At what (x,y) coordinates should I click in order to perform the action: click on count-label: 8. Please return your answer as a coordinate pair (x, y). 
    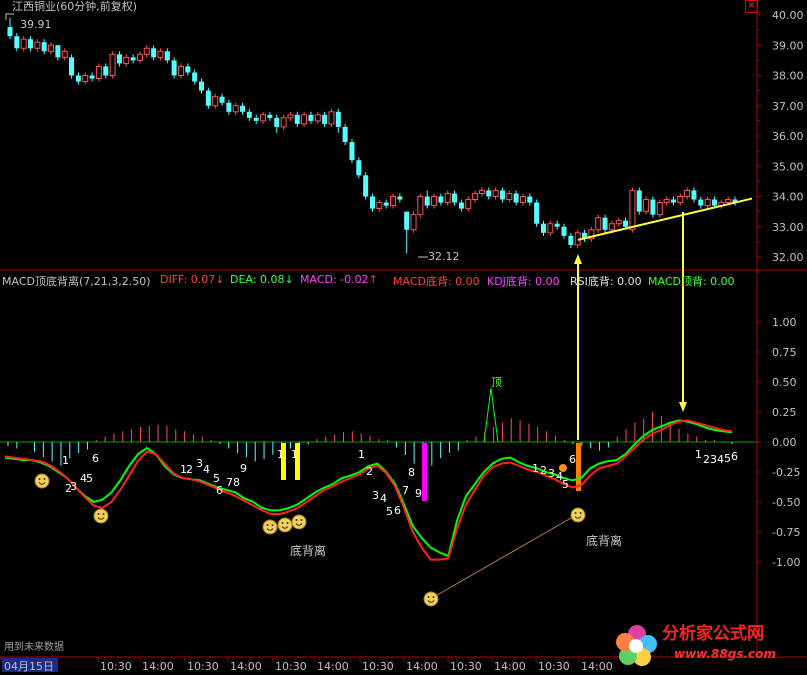
    Looking at the image, I should click on (411, 472).